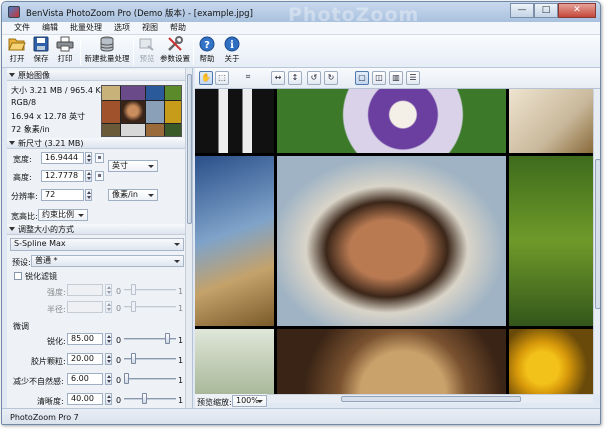 This screenshot has width=607, height=429. What do you see at coordinates (18, 276) in the screenshot?
I see `sharpen-filter-checkbox` at bounding box center [18, 276].